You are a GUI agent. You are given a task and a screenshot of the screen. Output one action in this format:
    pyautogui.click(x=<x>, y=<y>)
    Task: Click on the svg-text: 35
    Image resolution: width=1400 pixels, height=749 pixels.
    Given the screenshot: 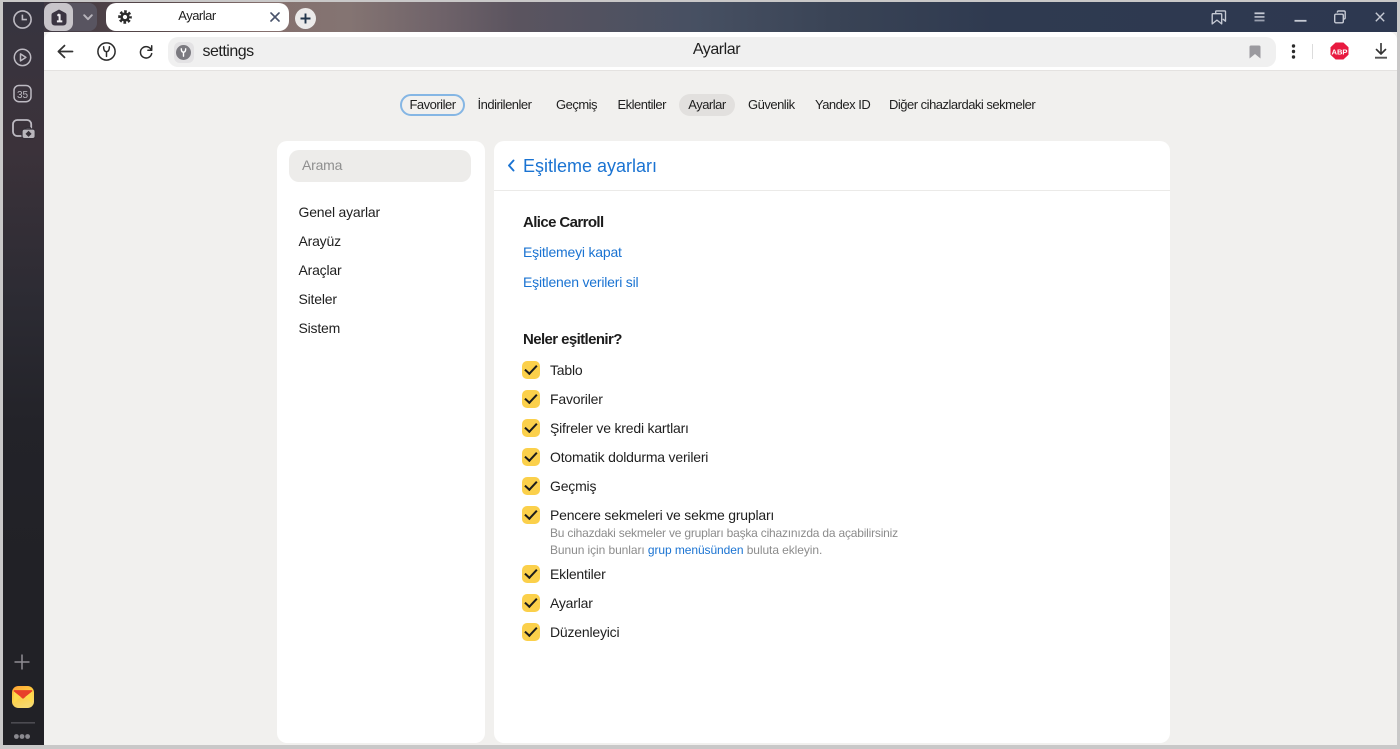 What is the action you would take?
    pyautogui.click(x=22, y=95)
    